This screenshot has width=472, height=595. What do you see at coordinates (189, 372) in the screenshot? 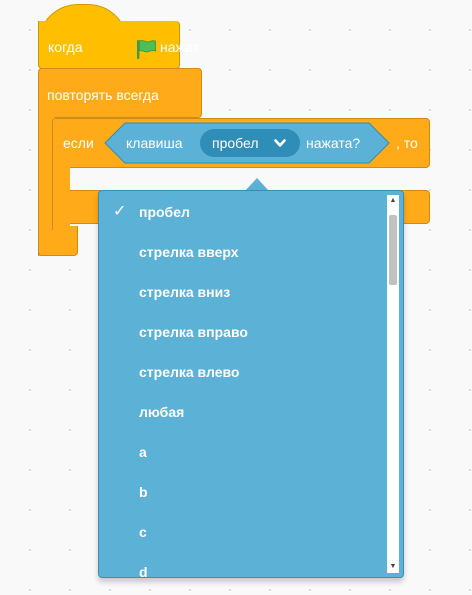
I see `menu-item-label: стрелка влево` at bounding box center [189, 372].